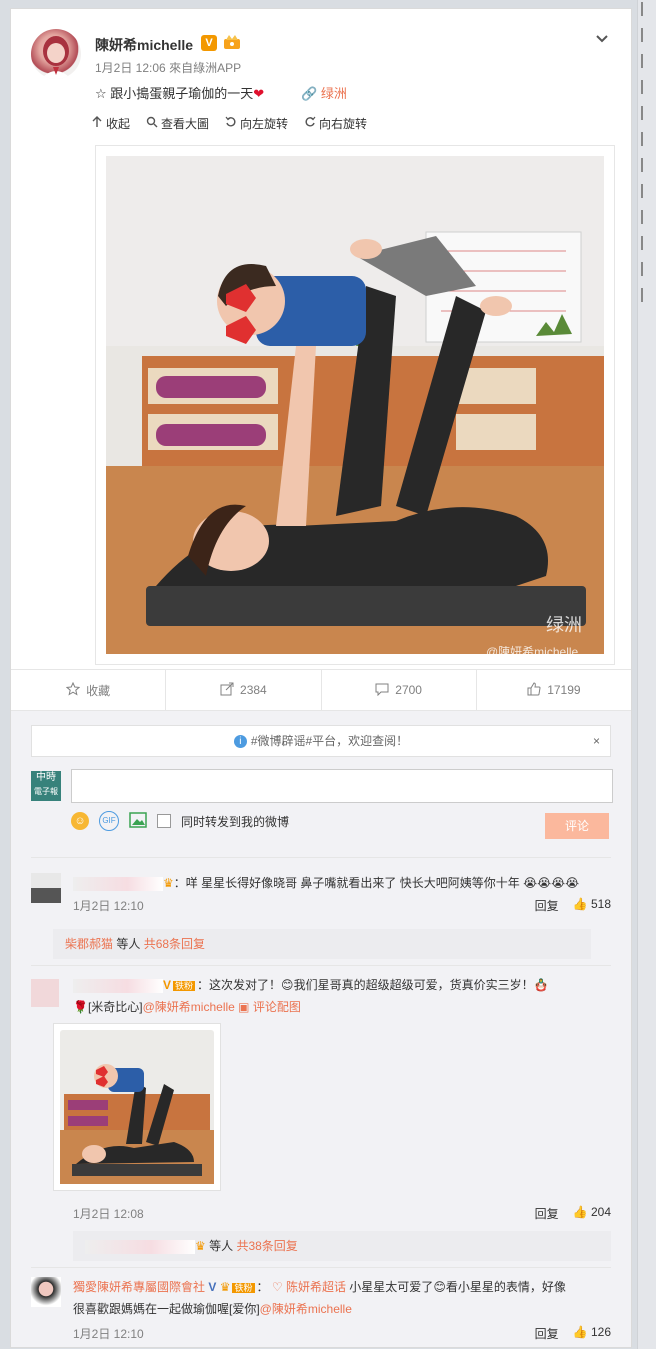 Image resolution: width=656 pixels, height=1349 pixels. I want to click on like-count: 17199, so click(564, 690).